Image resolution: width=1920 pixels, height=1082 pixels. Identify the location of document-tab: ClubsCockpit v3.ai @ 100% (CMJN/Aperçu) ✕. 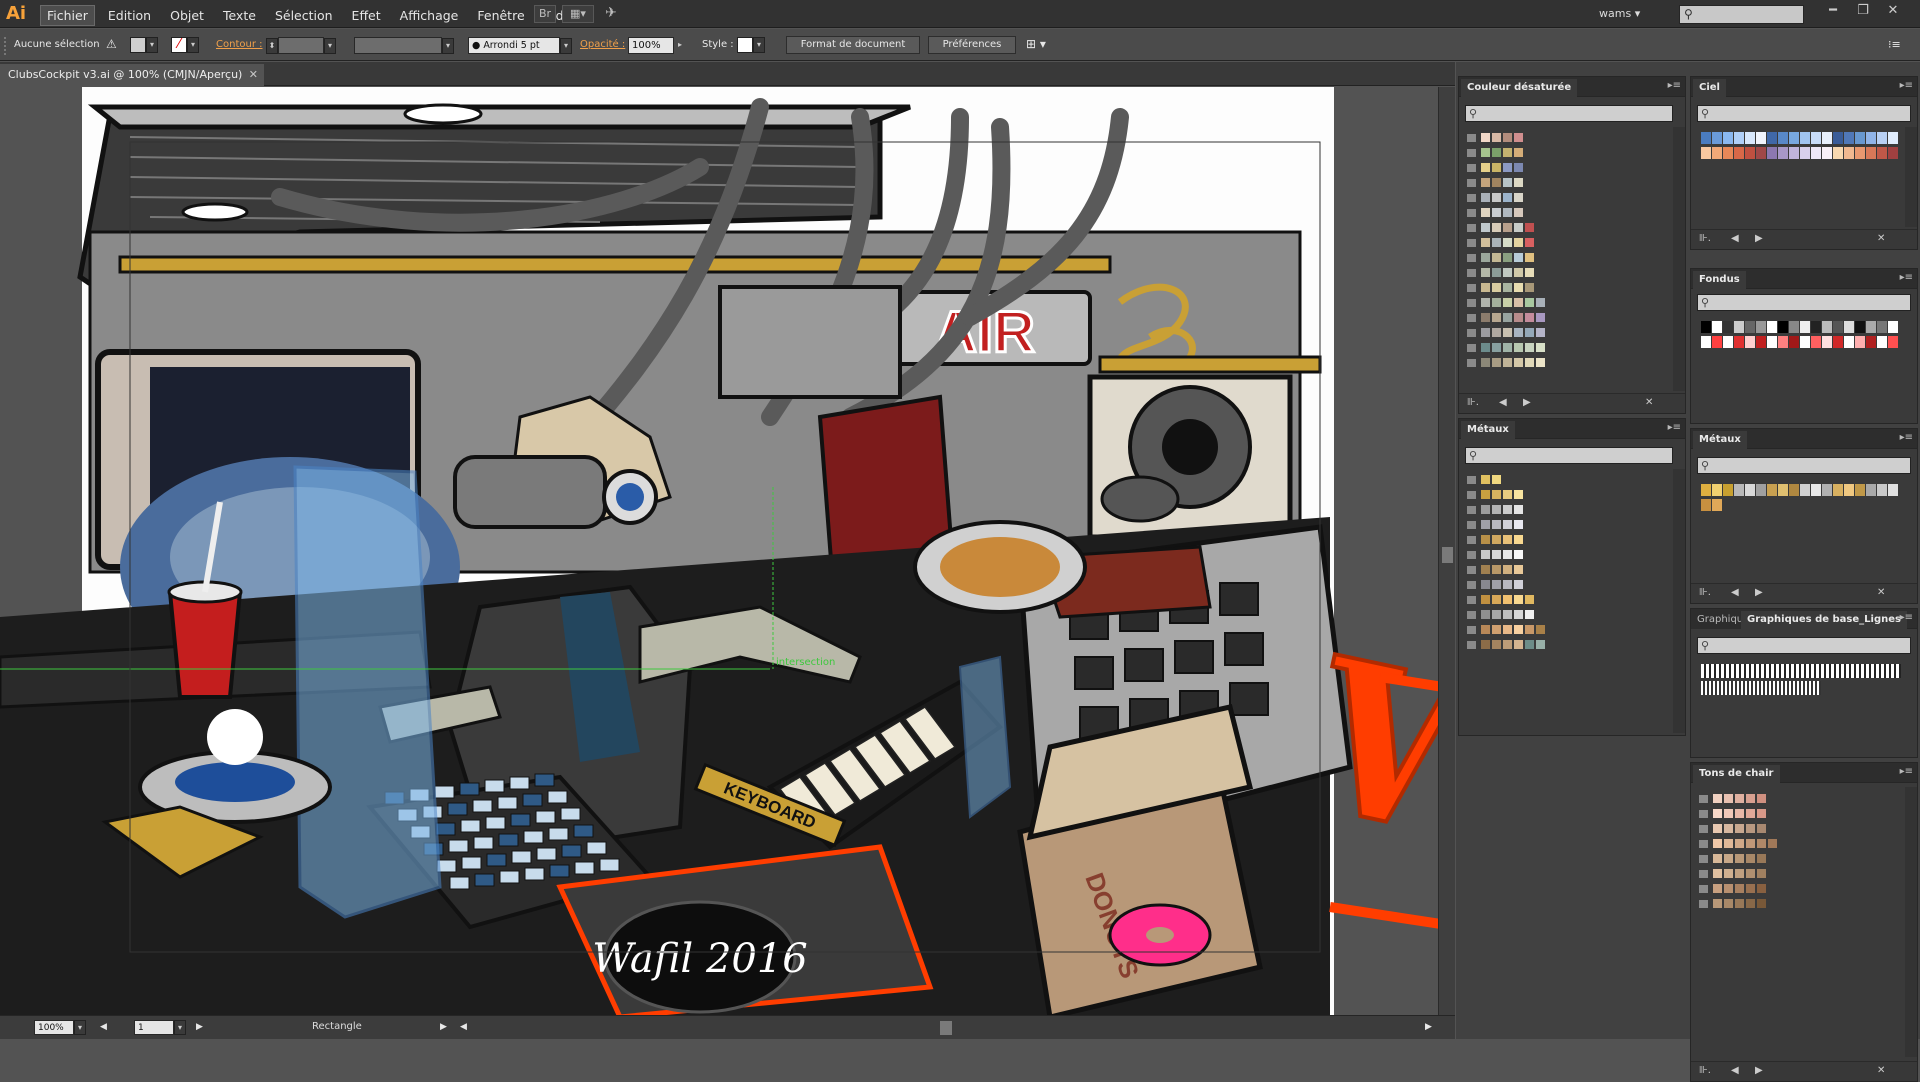
(132, 75).